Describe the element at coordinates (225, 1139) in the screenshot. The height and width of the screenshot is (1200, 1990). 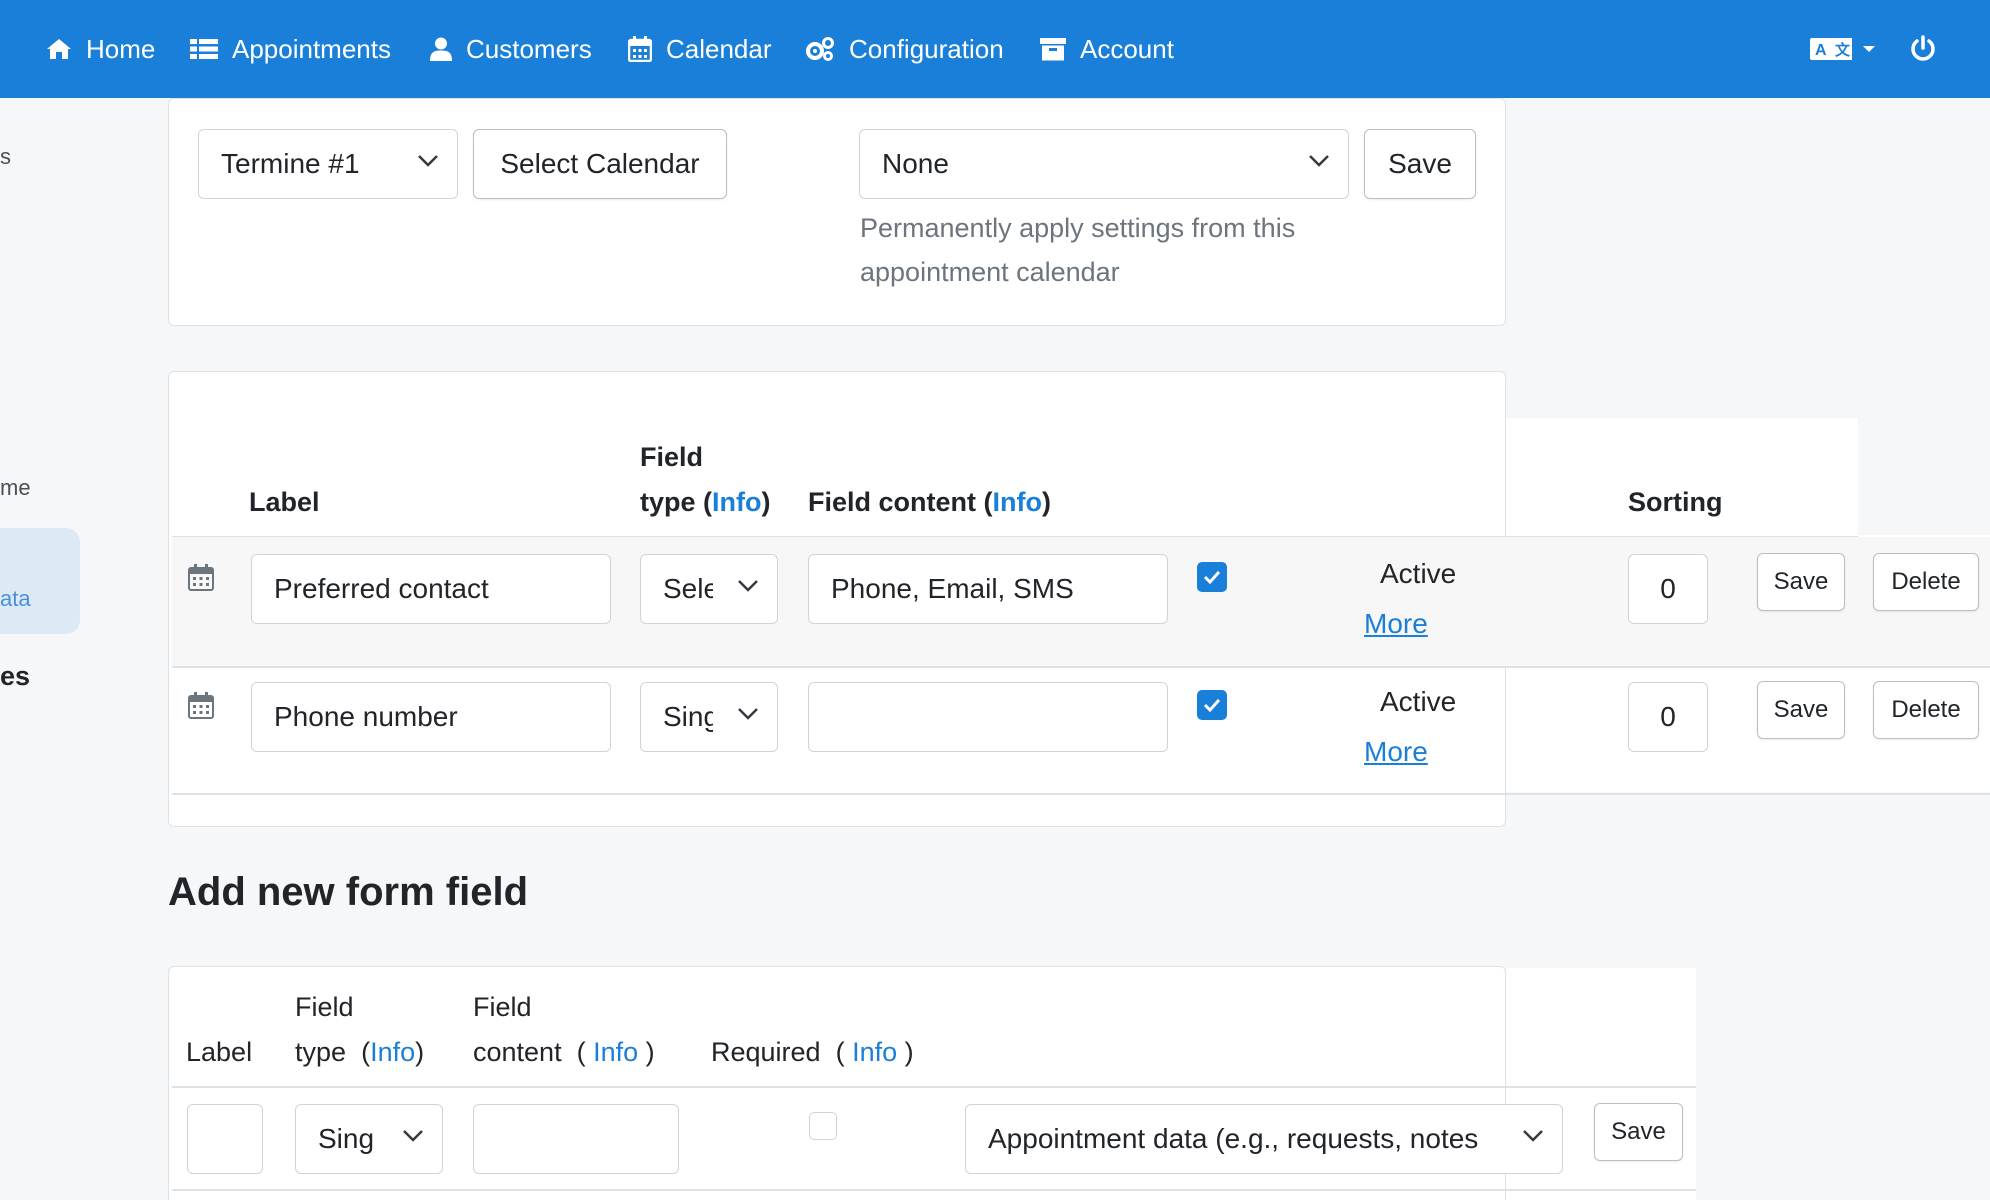
I see `new-field-label-input` at that location.